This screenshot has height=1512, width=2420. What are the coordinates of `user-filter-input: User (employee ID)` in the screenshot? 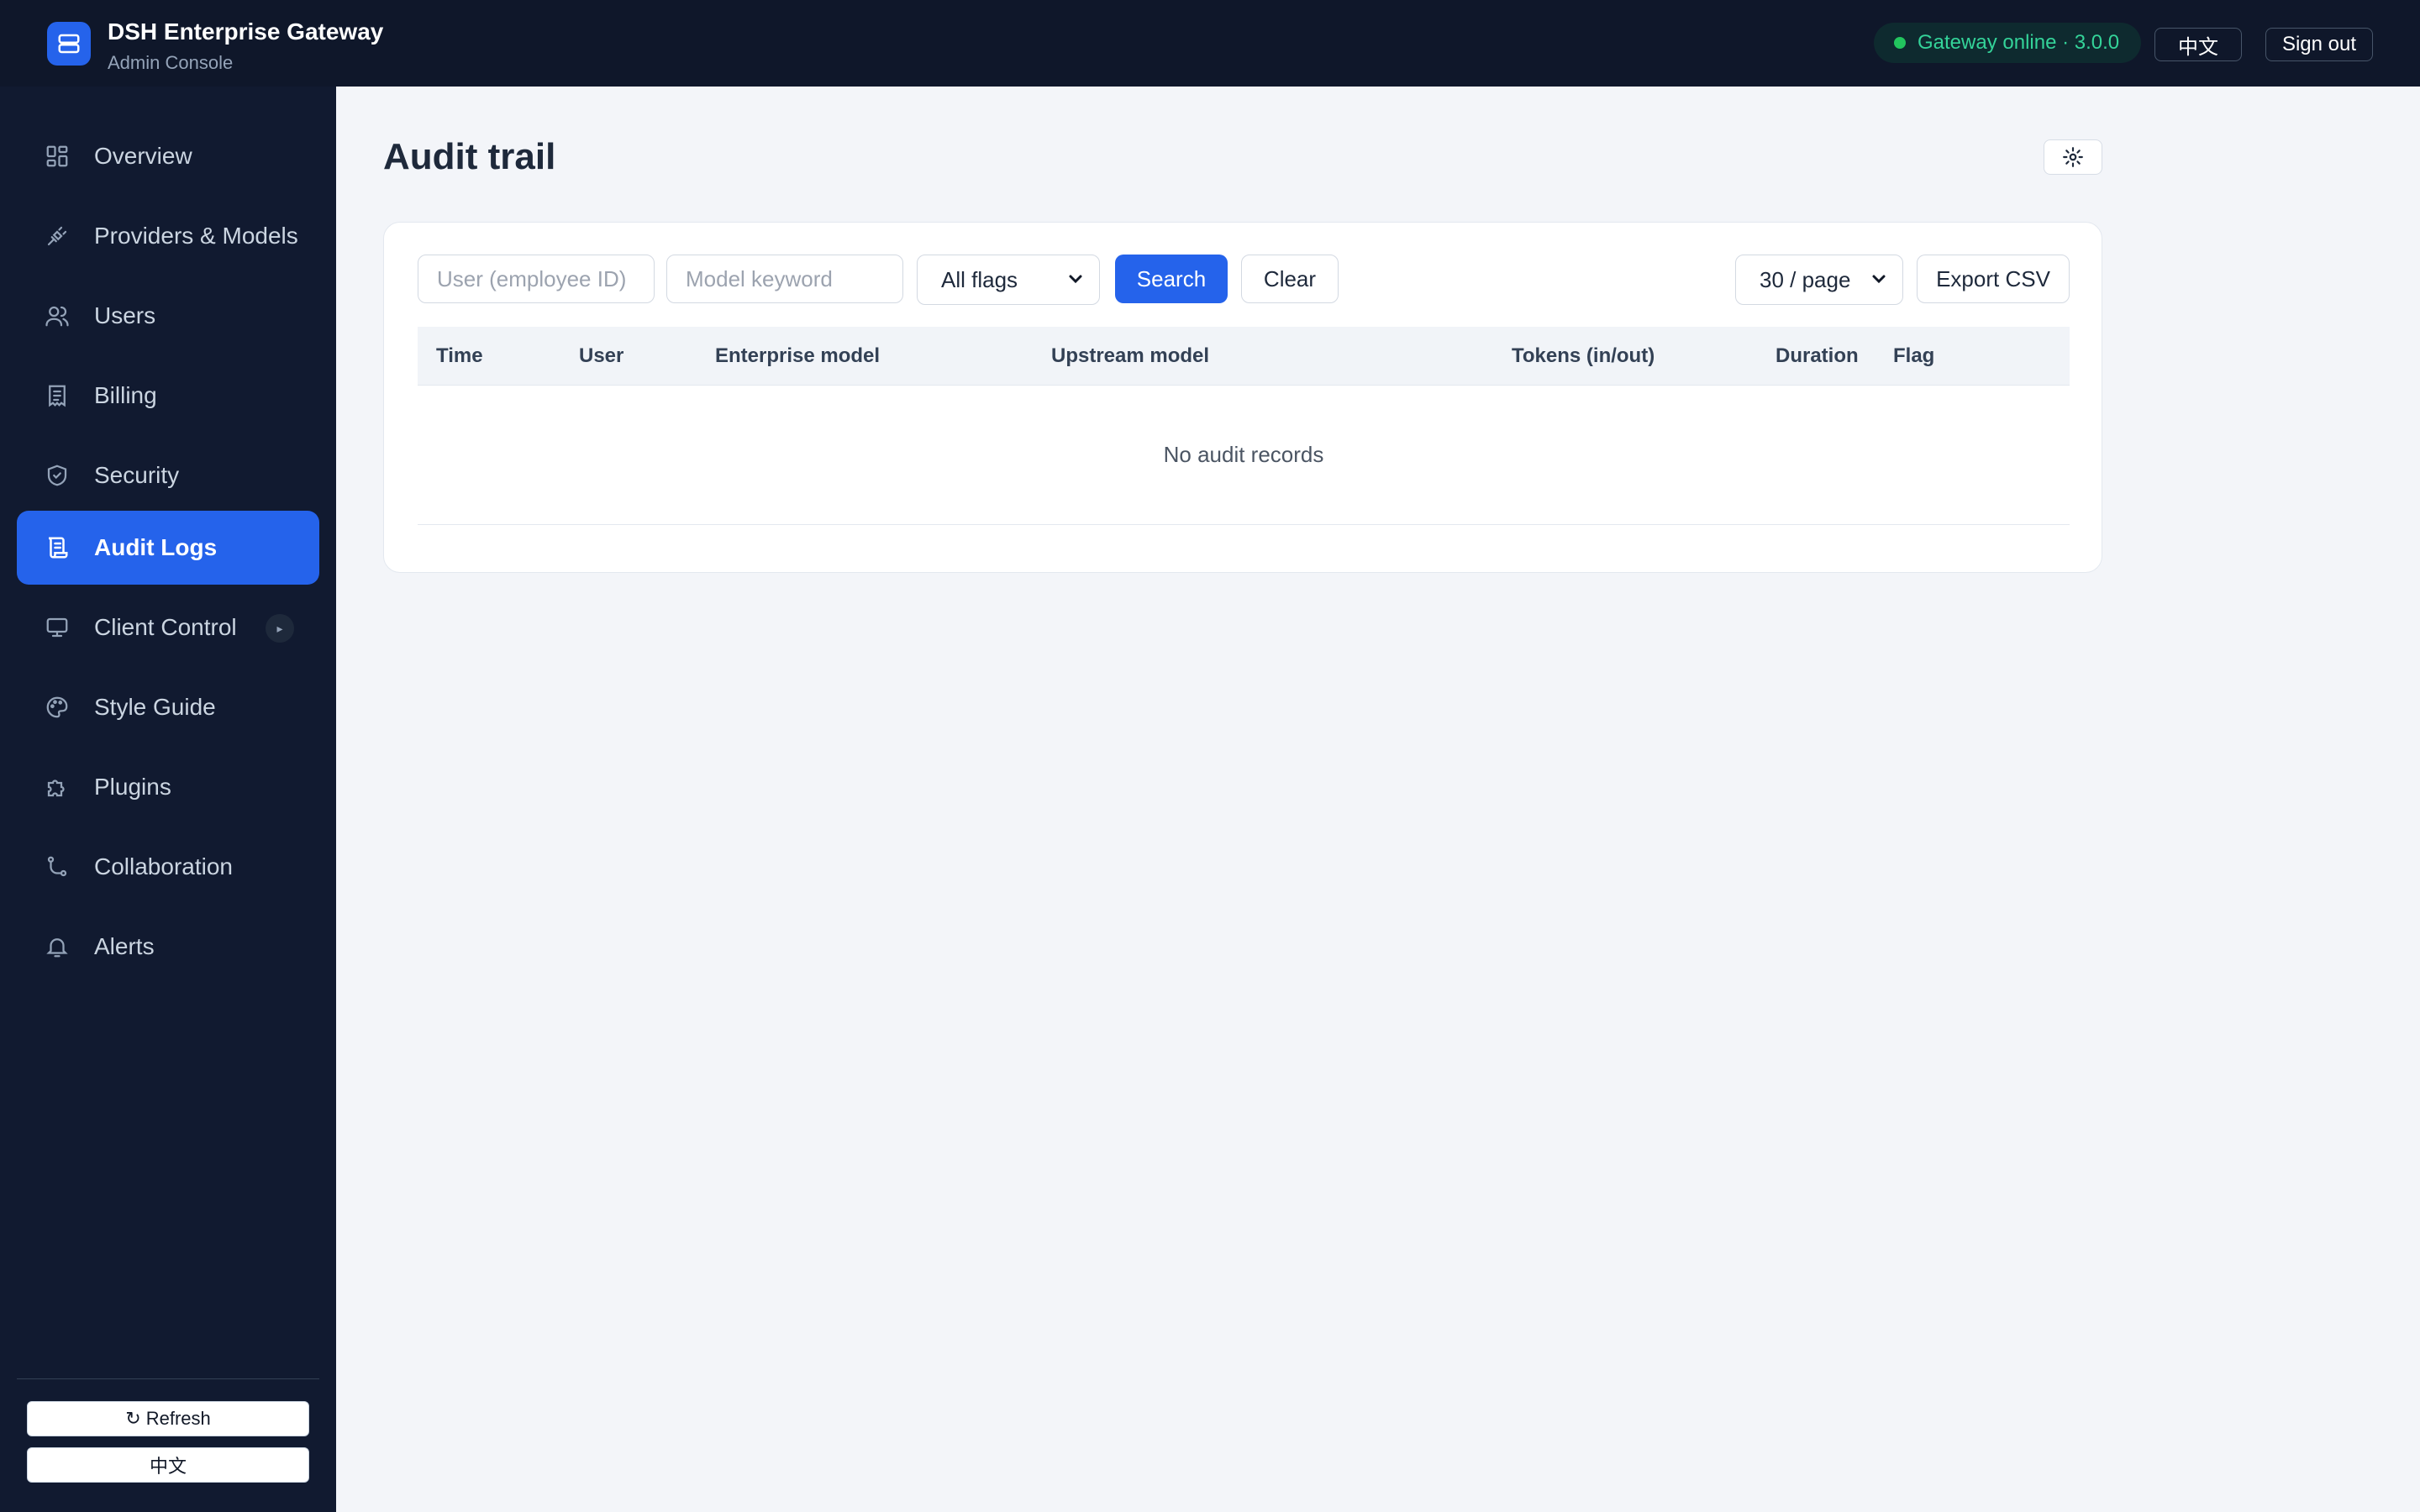 It's located at (537, 279).